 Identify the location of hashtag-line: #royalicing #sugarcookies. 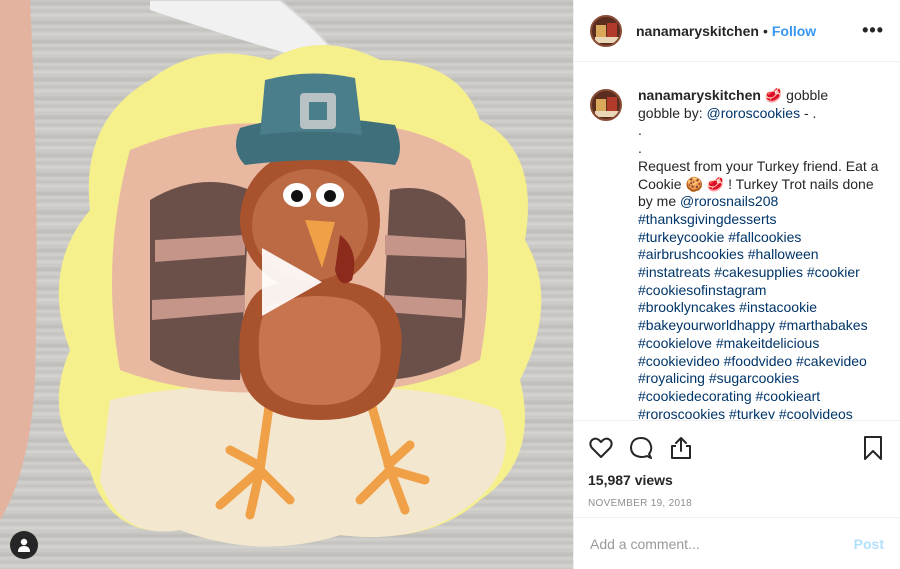
(761, 379).